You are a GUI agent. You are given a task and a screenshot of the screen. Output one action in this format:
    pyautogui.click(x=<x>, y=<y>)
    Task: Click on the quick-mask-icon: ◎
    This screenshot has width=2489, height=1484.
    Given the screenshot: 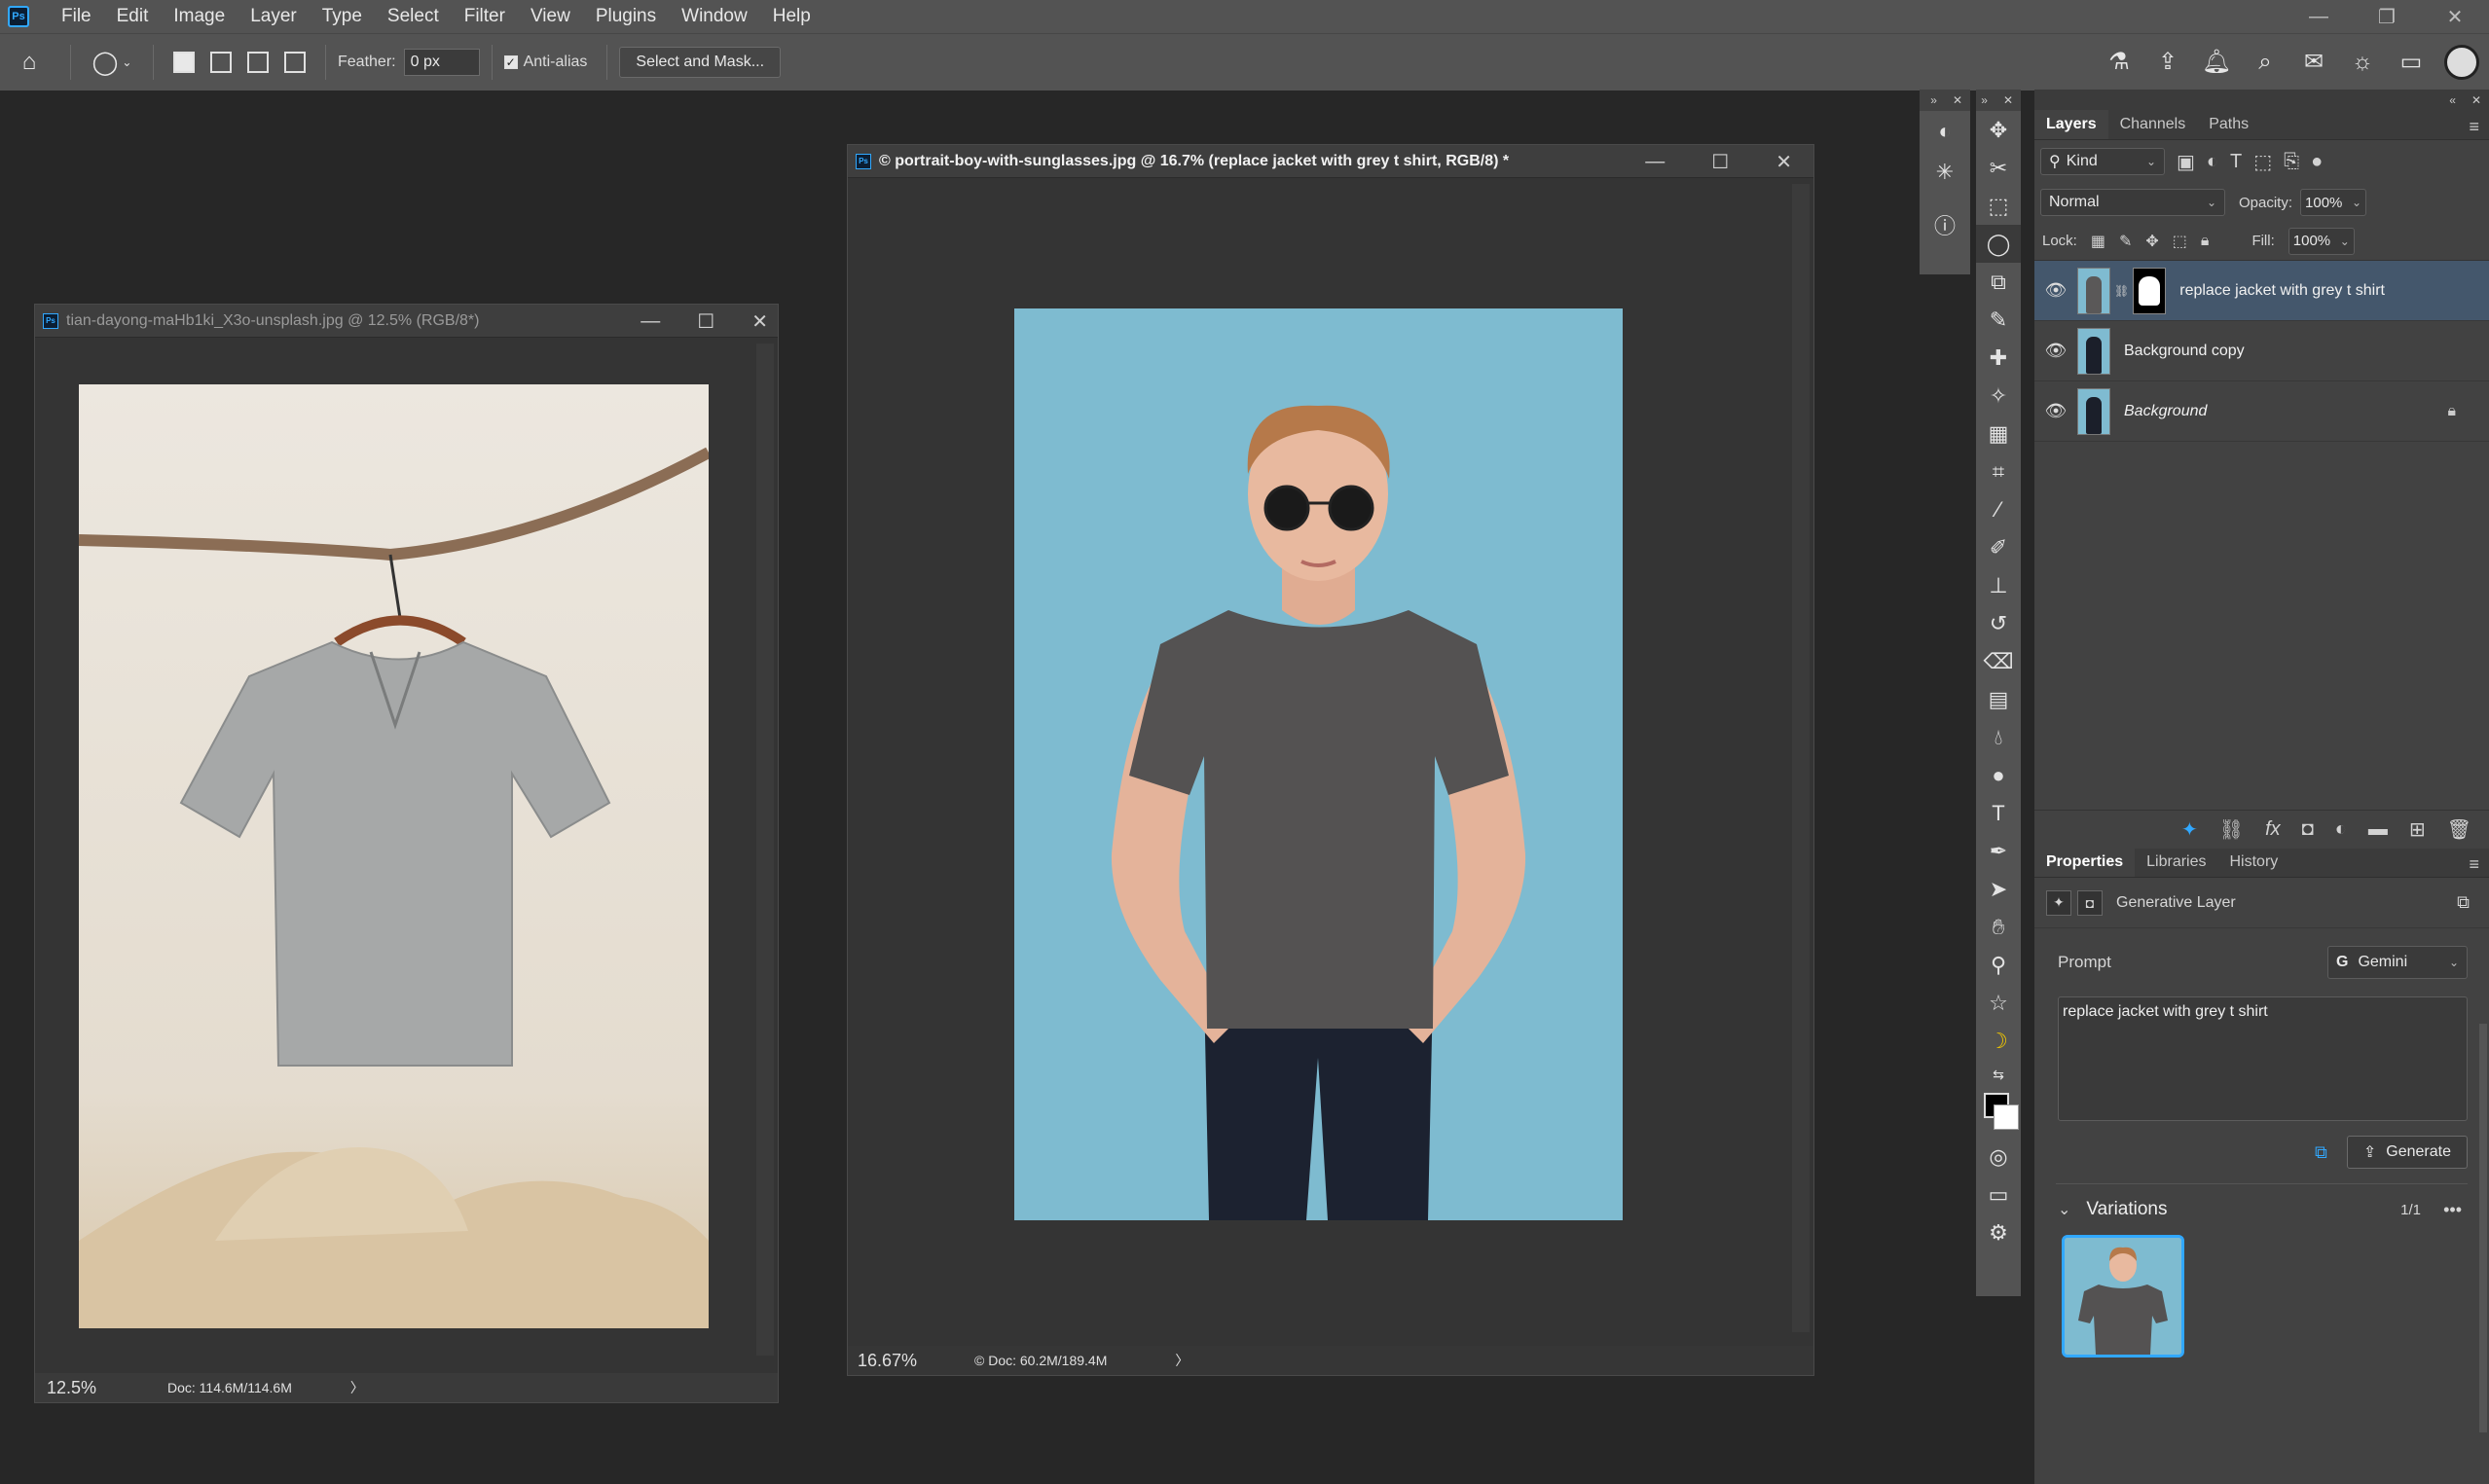 What is the action you would take?
    pyautogui.click(x=1998, y=1157)
    